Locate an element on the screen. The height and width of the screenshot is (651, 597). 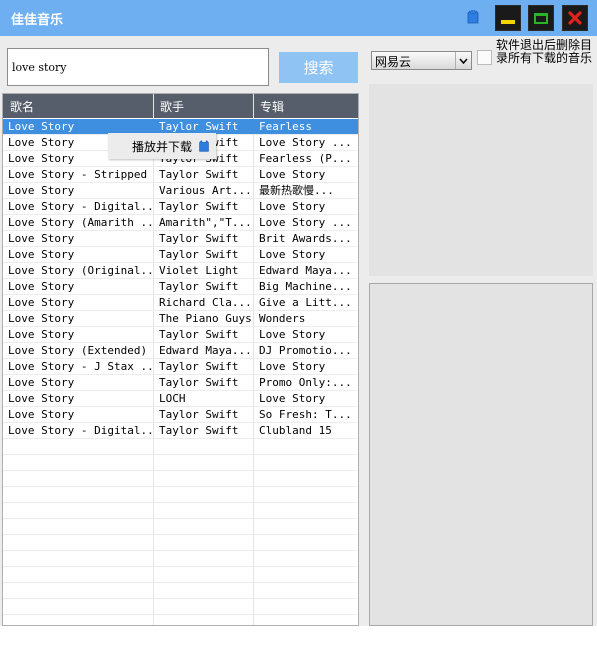
table-row: Love Story The Piano Guys Wonders is located at coordinates (180, 319).